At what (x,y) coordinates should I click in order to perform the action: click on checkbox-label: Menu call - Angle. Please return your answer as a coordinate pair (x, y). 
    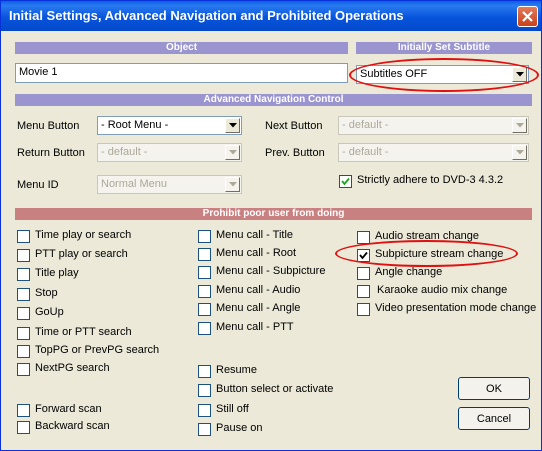
    Looking at the image, I should click on (258, 308).